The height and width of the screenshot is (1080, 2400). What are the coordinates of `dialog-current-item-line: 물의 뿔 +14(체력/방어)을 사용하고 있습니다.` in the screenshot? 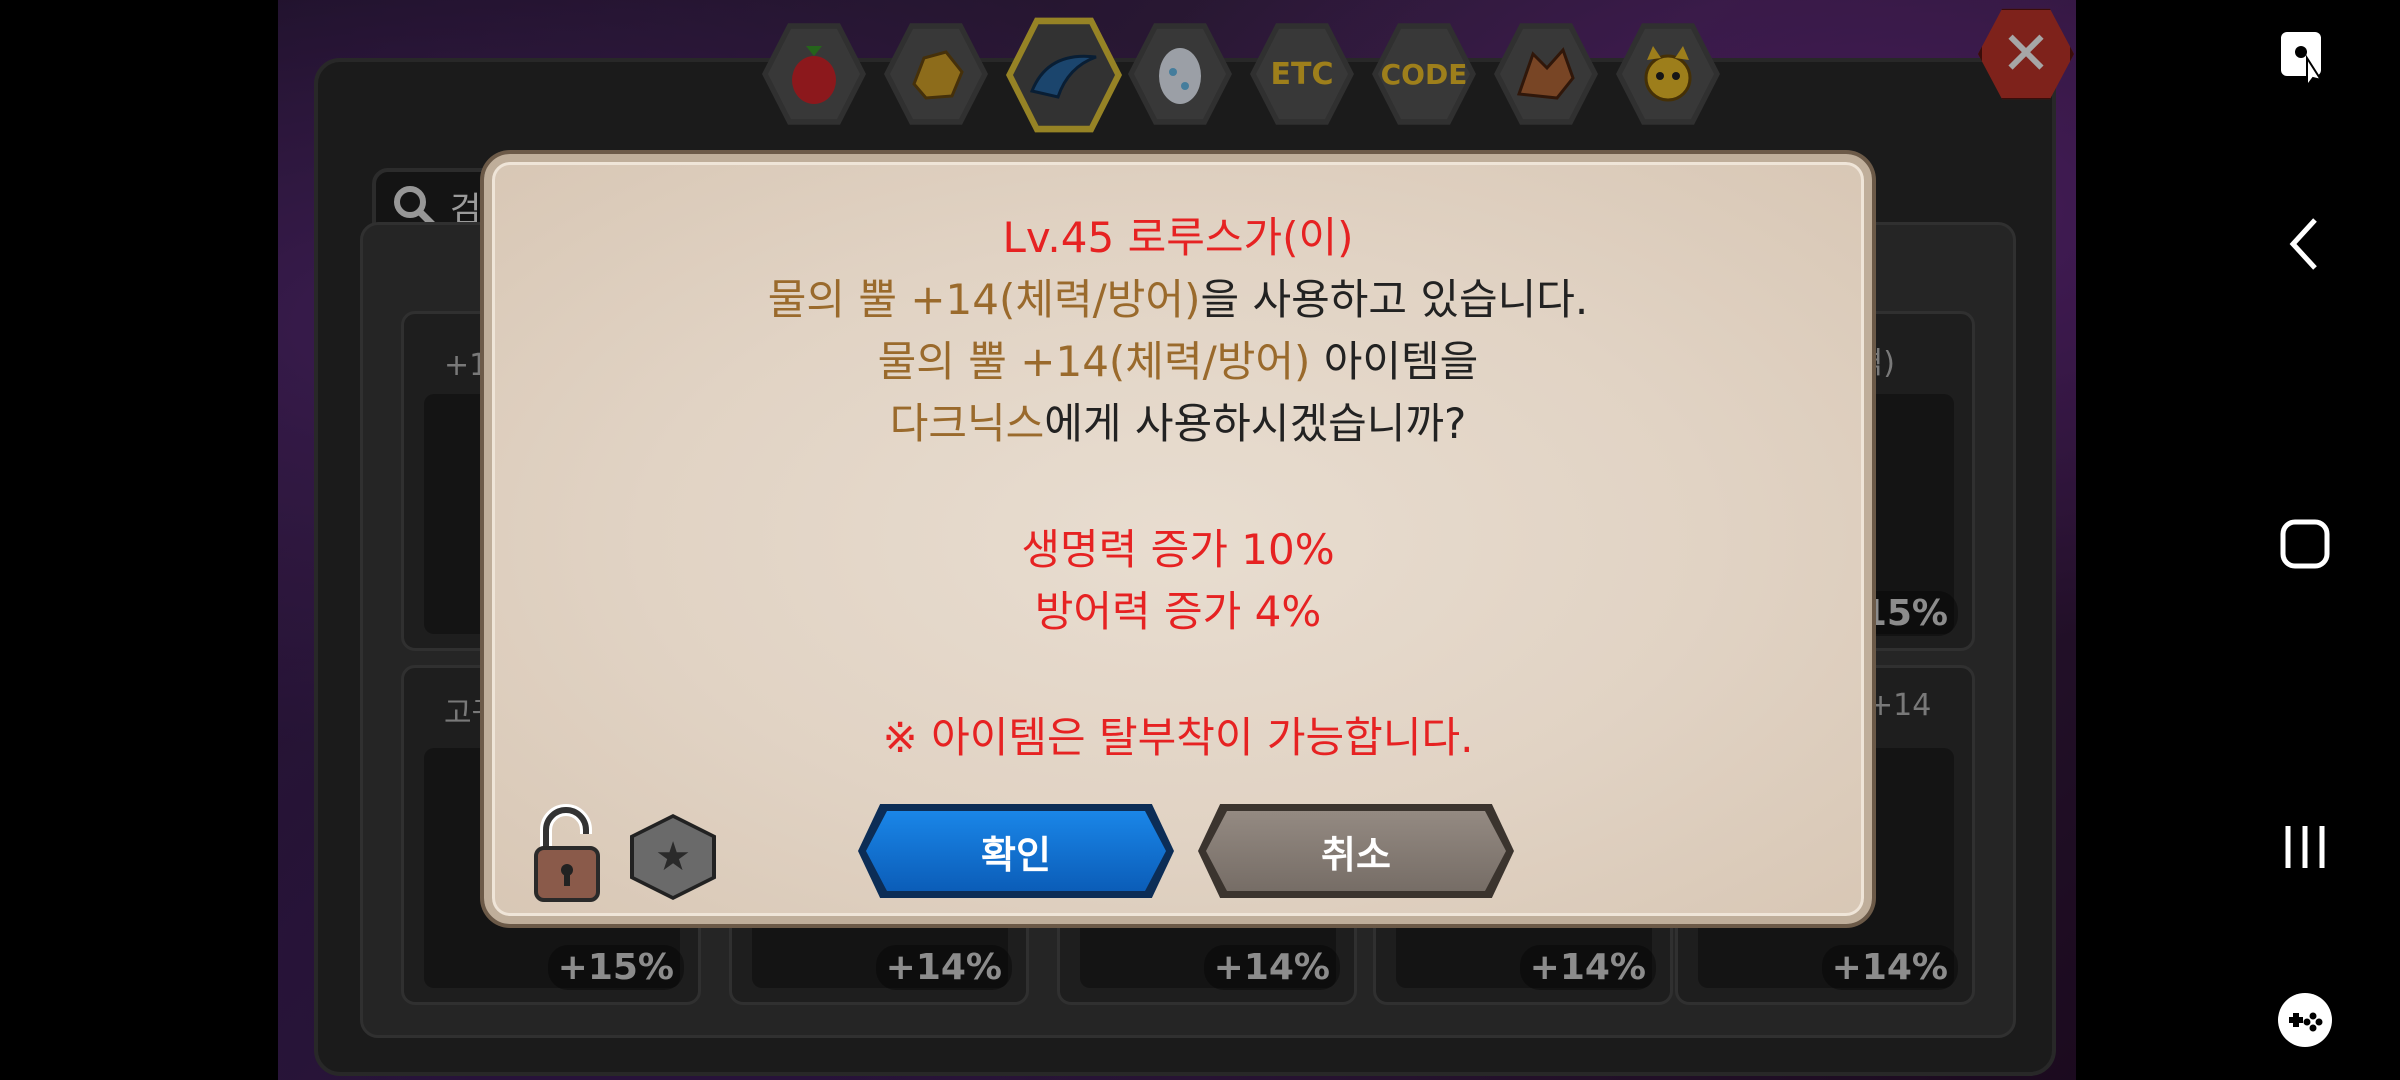 It's located at (1178, 300).